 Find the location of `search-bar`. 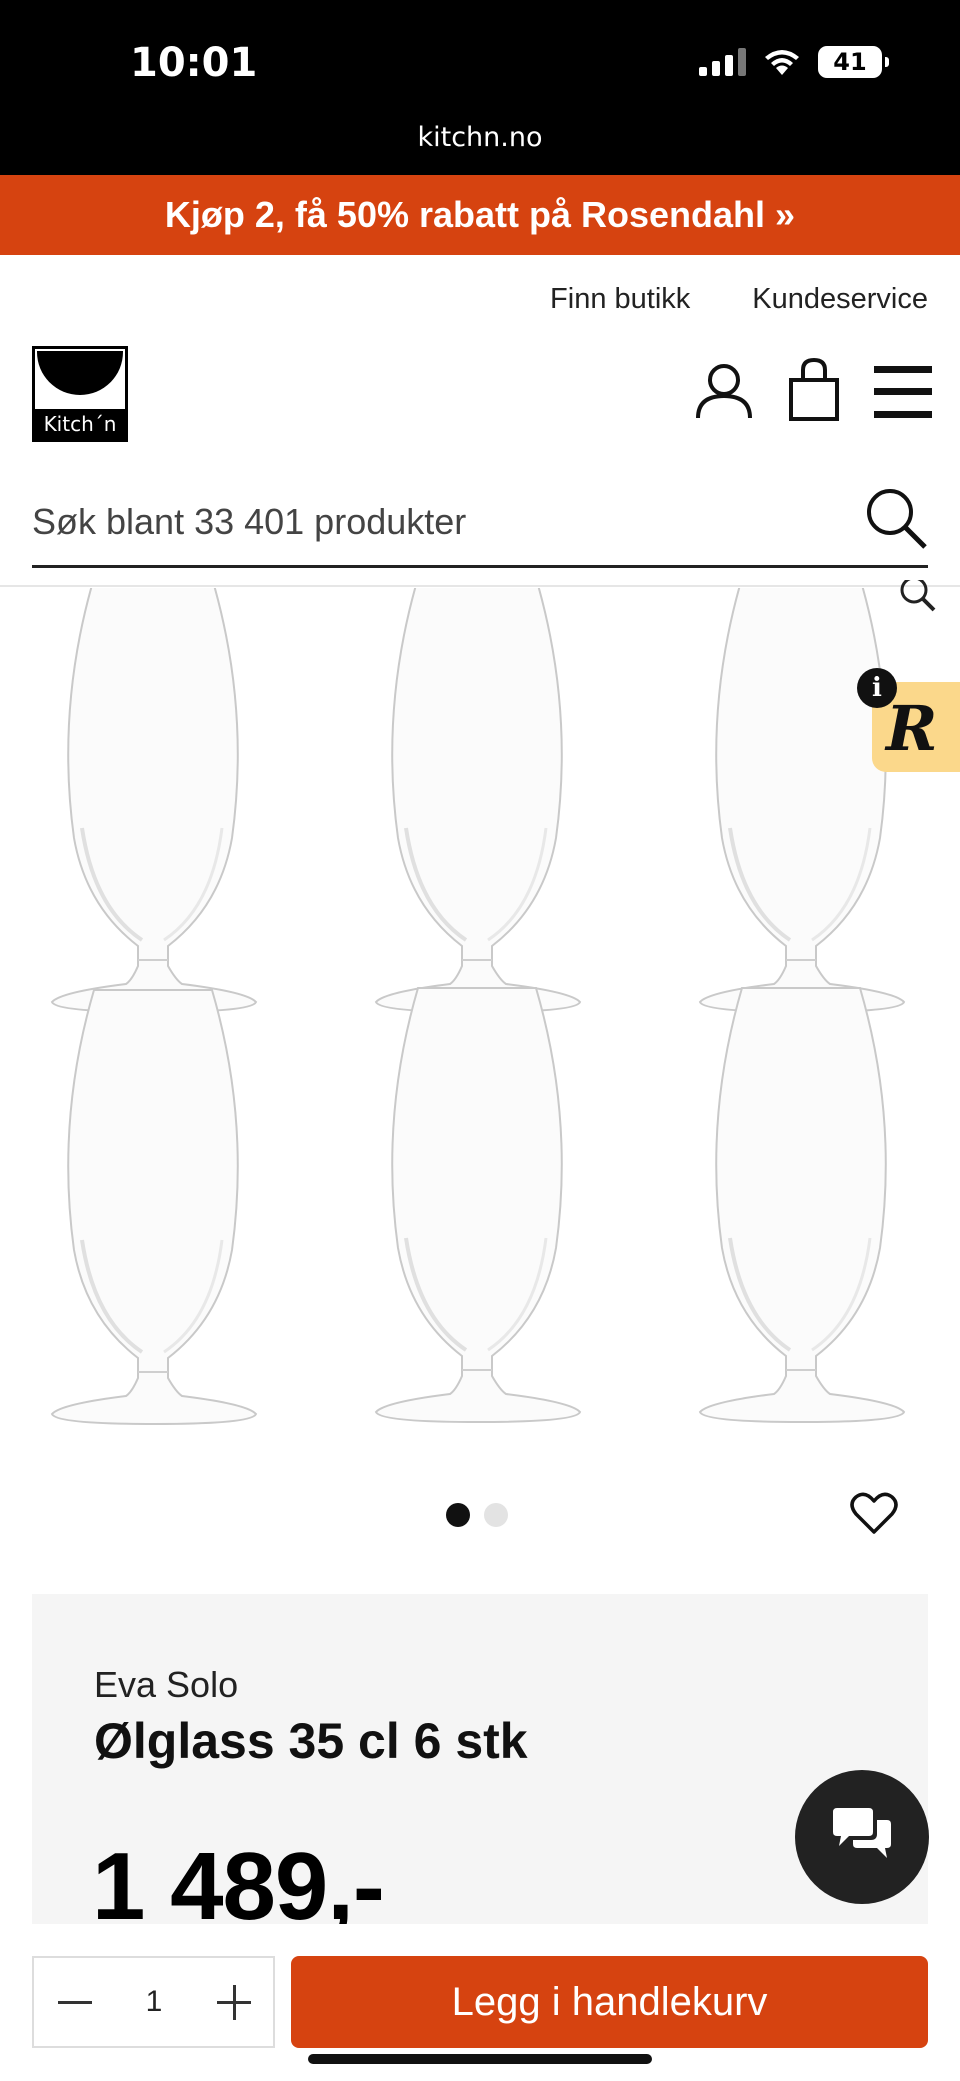

search-bar is located at coordinates (480, 524).